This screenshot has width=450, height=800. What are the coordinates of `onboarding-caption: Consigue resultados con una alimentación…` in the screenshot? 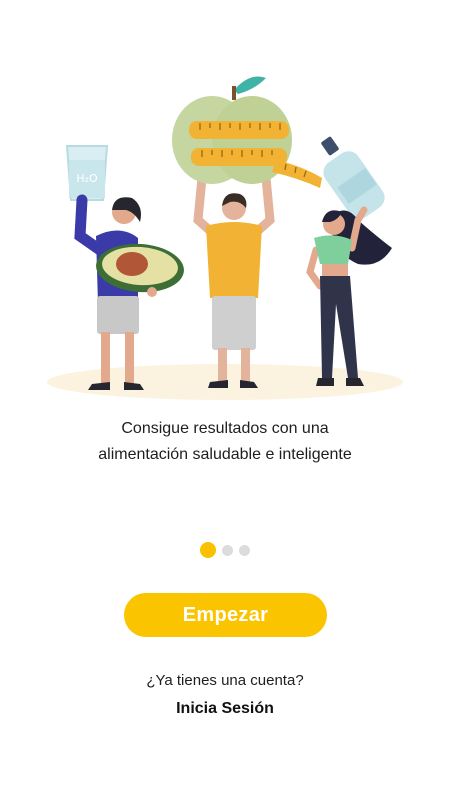 It's located at (225, 442).